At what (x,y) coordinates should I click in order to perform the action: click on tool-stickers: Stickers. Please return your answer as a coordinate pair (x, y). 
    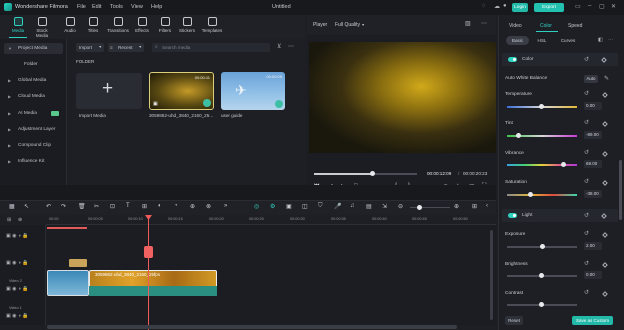
    Looking at the image, I should click on (187, 25).